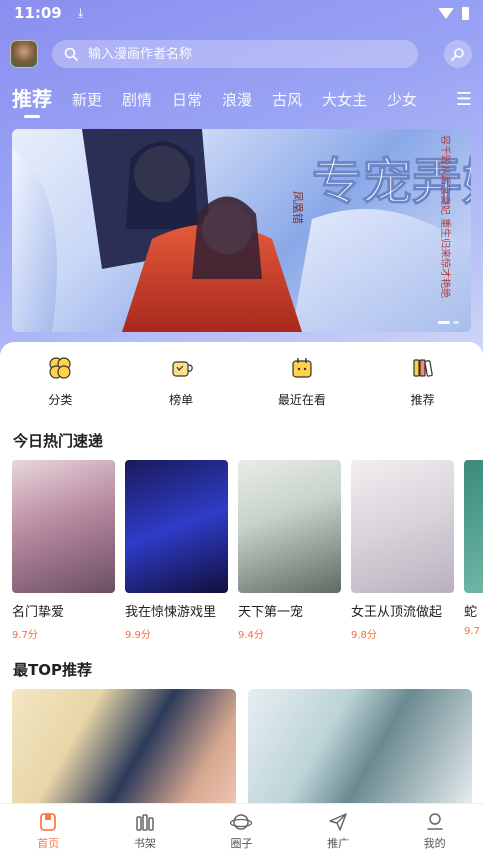 The height and width of the screenshot is (859, 483). Describe the element at coordinates (58, 441) in the screenshot. I see `section-title-hot: 今日热门速递` at that location.